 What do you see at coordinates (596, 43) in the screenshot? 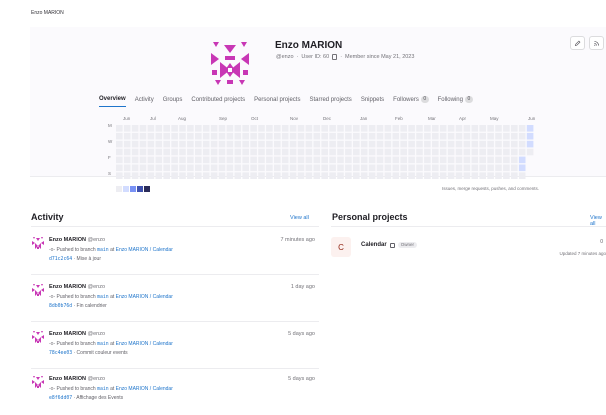
I see `rss-feed-button` at bounding box center [596, 43].